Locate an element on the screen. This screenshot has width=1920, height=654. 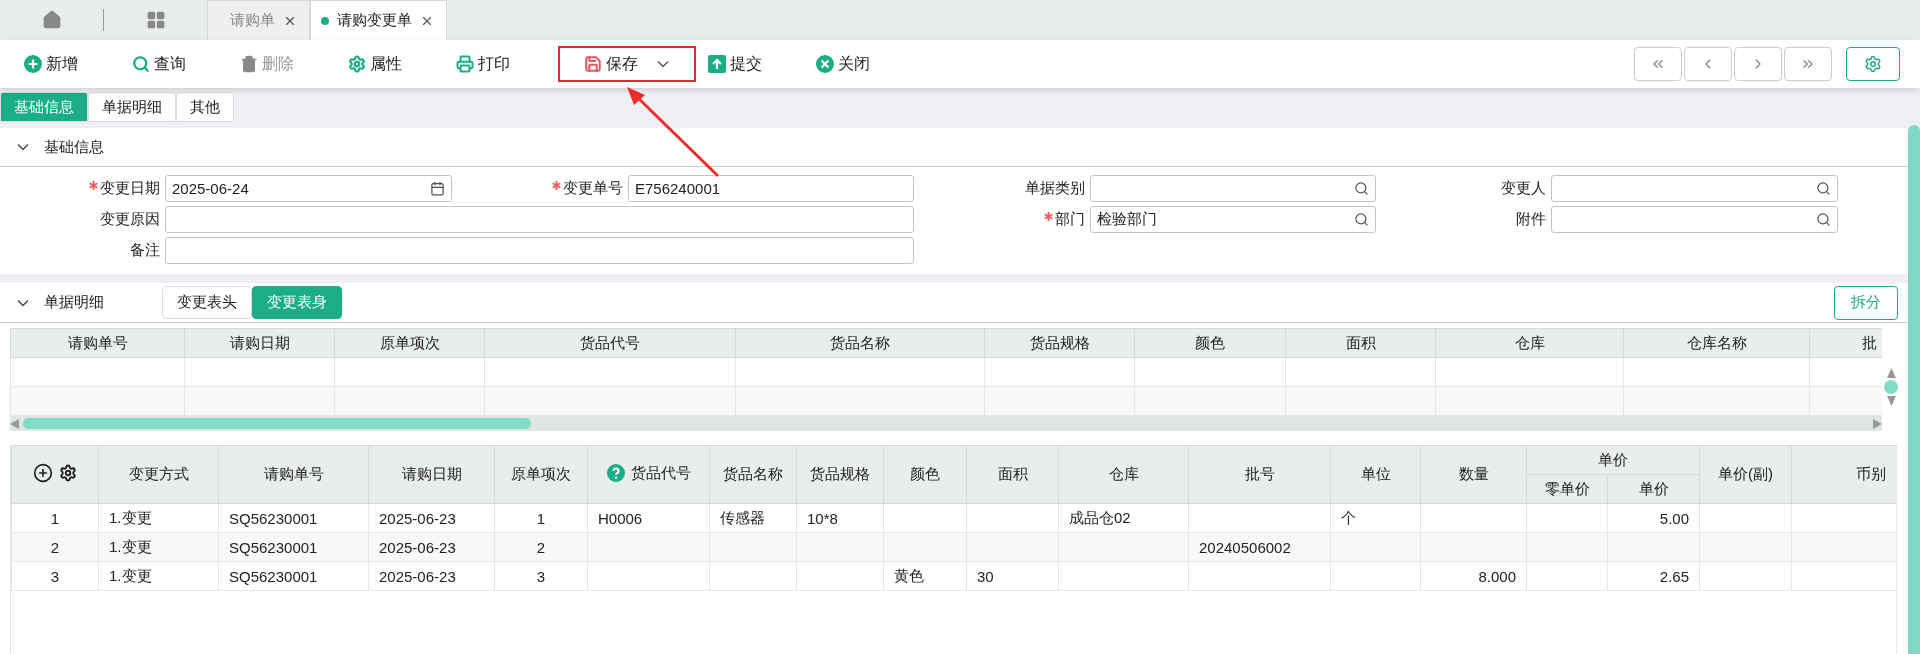
scroll-down-icon is located at coordinates (1891, 401).